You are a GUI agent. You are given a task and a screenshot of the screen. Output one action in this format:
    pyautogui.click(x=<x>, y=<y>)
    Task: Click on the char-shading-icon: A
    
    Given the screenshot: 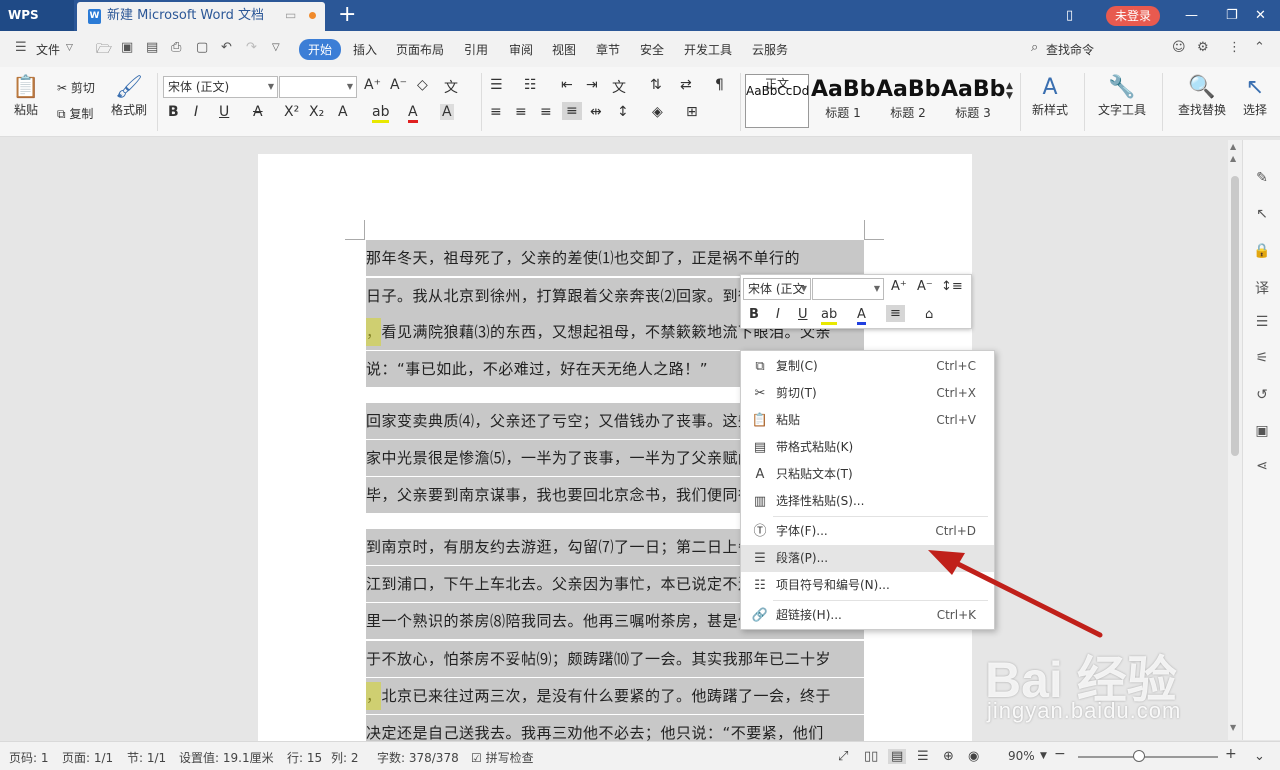 What is the action you would take?
    pyautogui.click(x=447, y=112)
    